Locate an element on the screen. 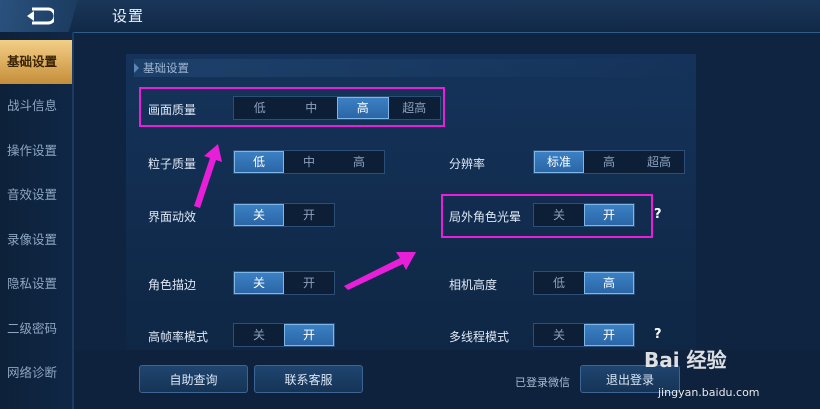 The image size is (820, 409). highlight-box-halo is located at coordinates (547, 216).